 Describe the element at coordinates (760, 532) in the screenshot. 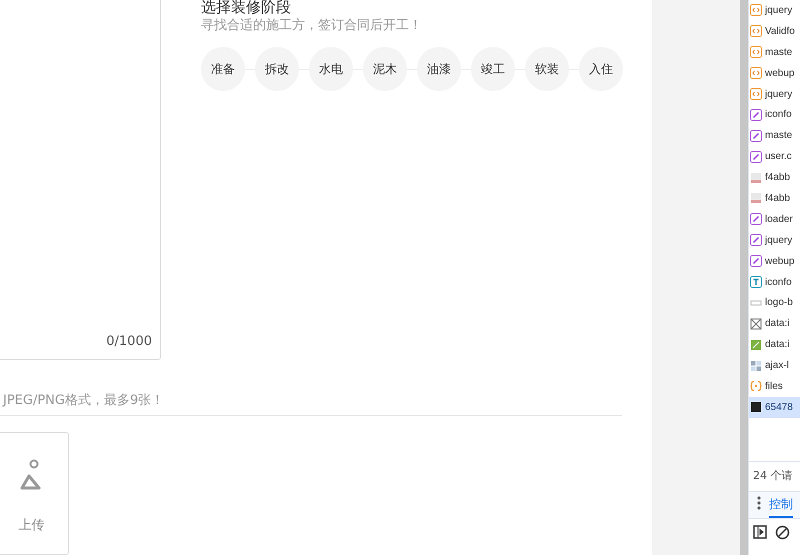

I see `sidebar-toggle-icon` at that location.